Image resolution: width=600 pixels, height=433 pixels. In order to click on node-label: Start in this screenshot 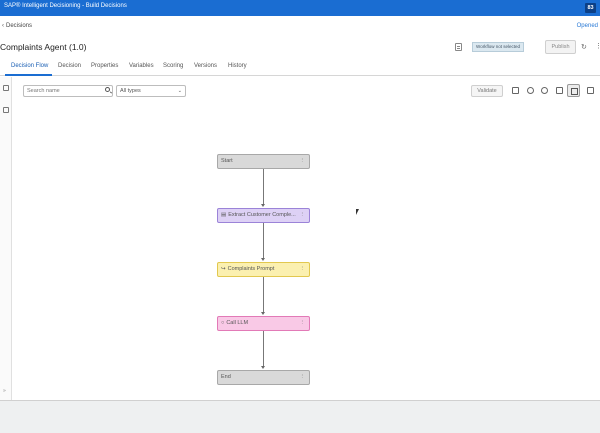, I will do `click(227, 161)`.